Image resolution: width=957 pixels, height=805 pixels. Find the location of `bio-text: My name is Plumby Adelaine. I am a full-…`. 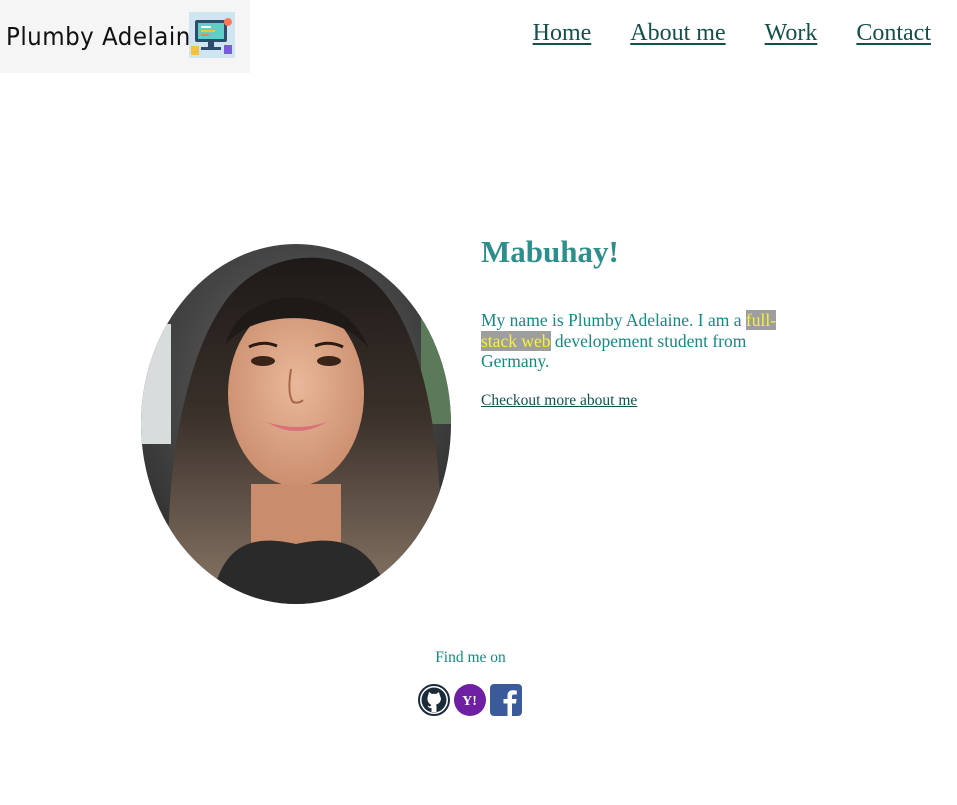

bio-text: My name is Plumby Adelaine. I am a full-… is located at coordinates (637, 341).